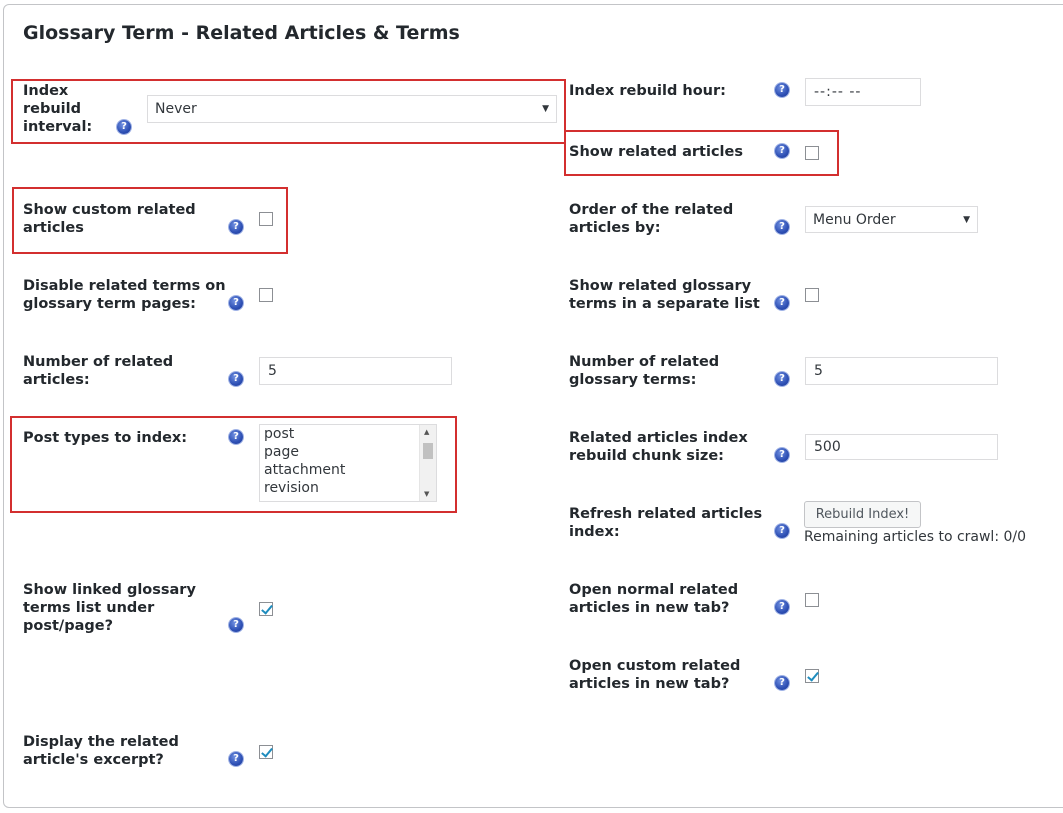  Describe the element at coordinates (348, 488) in the screenshot. I see `list-item: revision` at that location.